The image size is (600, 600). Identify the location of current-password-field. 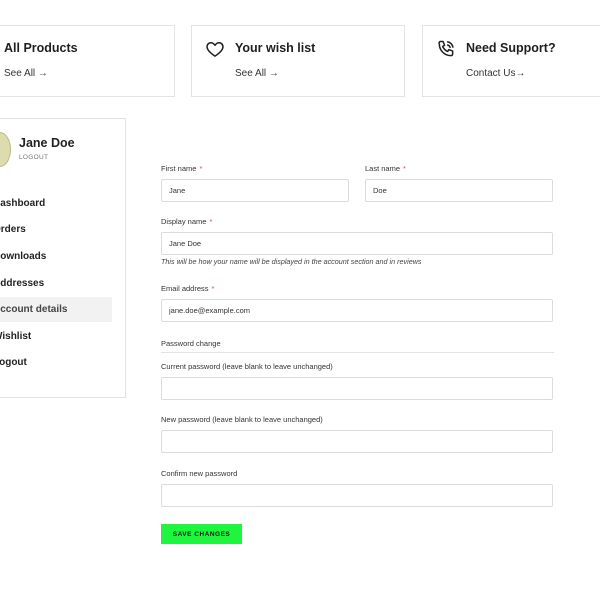
(357, 388).